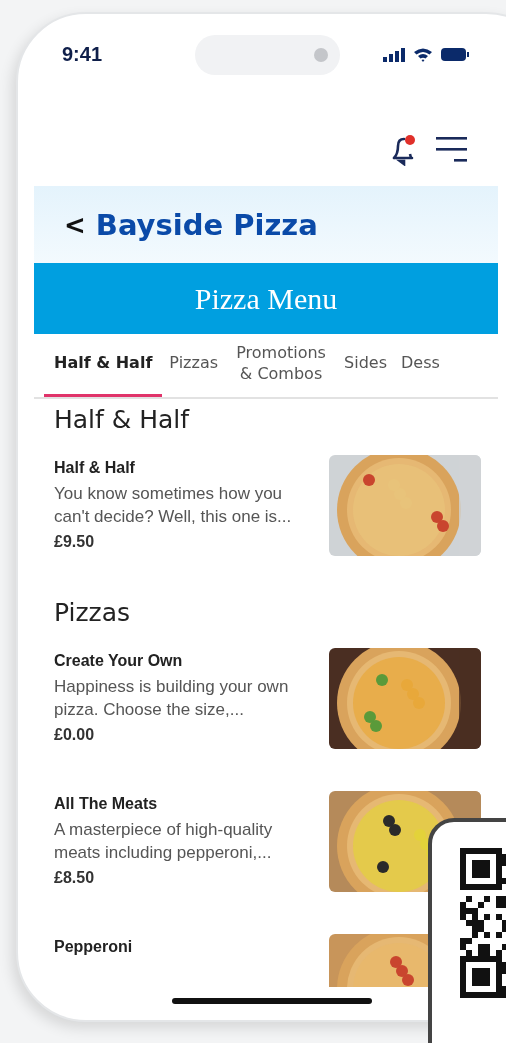 This screenshot has width=506, height=1043. I want to click on item-price: £0.00, so click(75, 735).